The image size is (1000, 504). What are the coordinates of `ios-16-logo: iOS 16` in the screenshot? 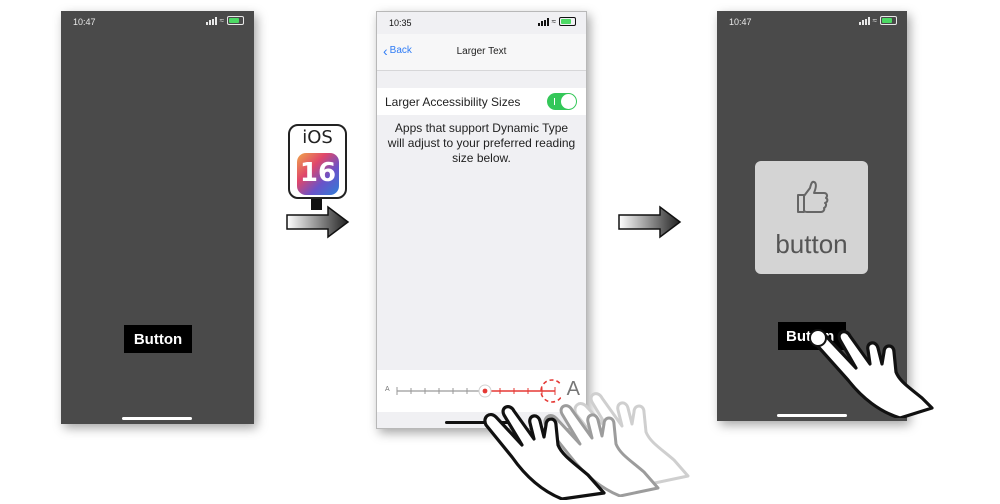 It's located at (317, 161).